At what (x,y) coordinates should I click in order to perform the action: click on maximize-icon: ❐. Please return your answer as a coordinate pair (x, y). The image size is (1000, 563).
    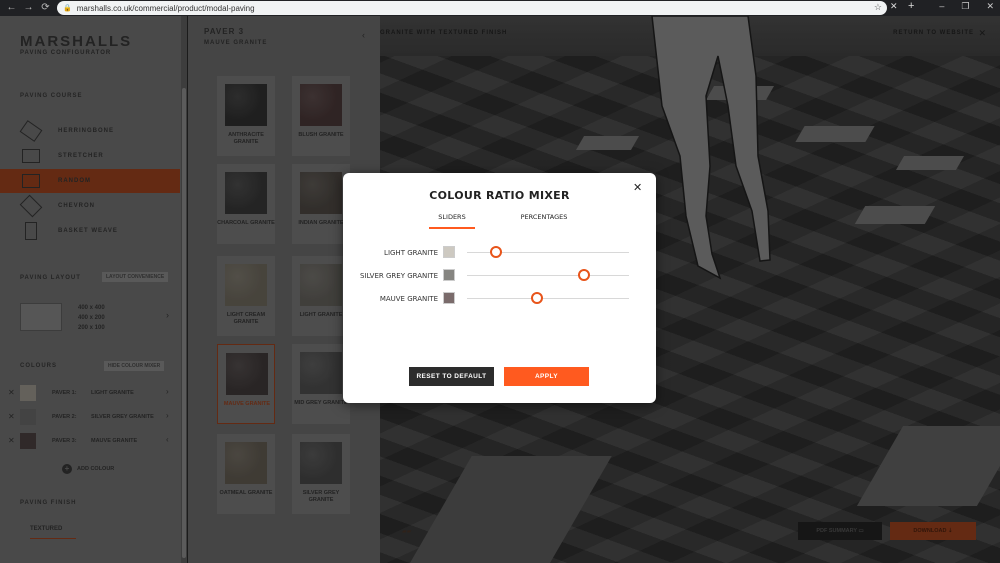
    Looking at the image, I should click on (965, 6).